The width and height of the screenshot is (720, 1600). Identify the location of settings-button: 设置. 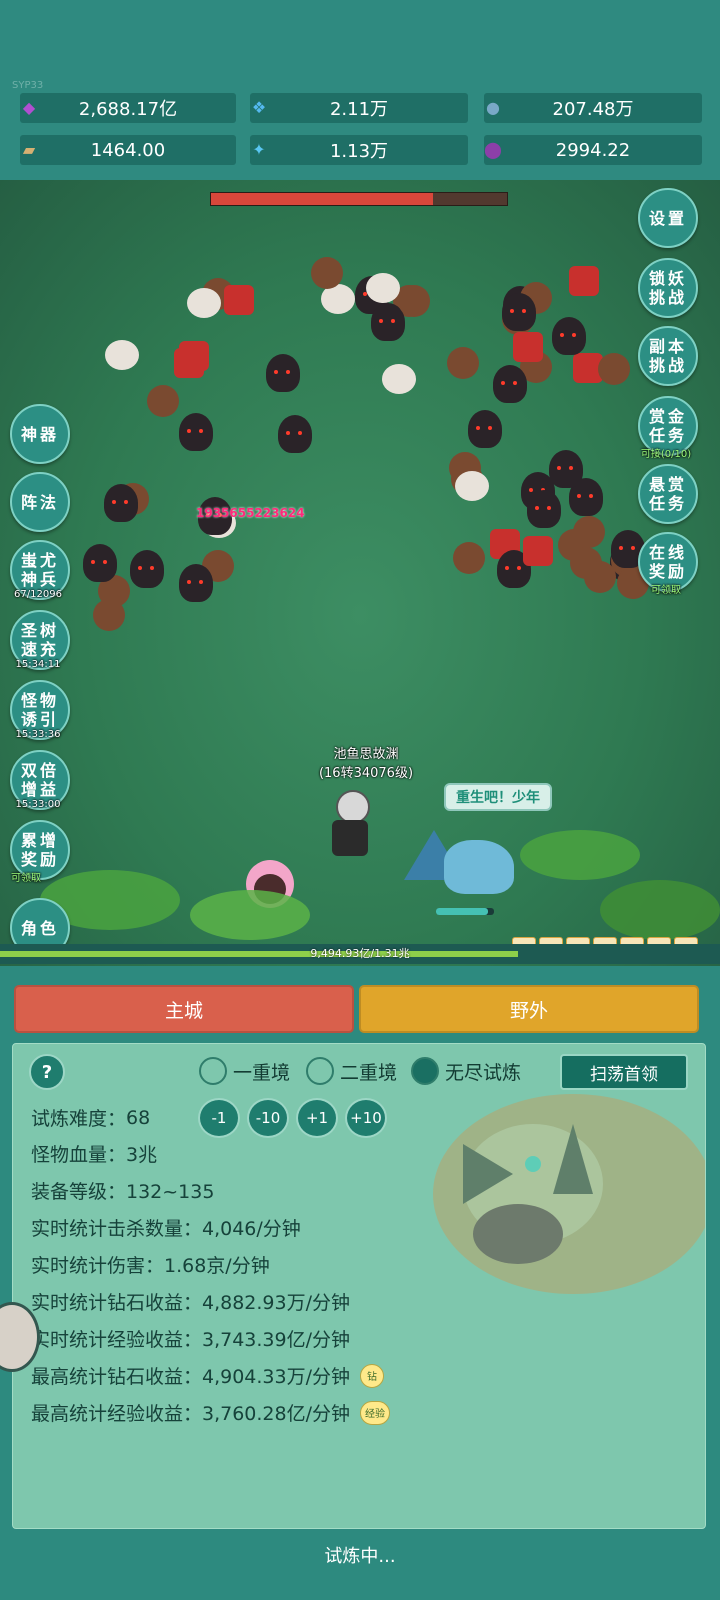
(668, 218).